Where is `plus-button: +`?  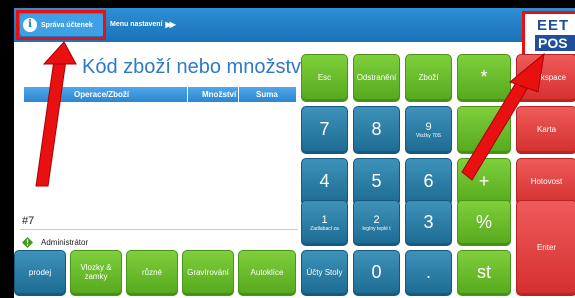
plus-button: + is located at coordinates (484, 182).